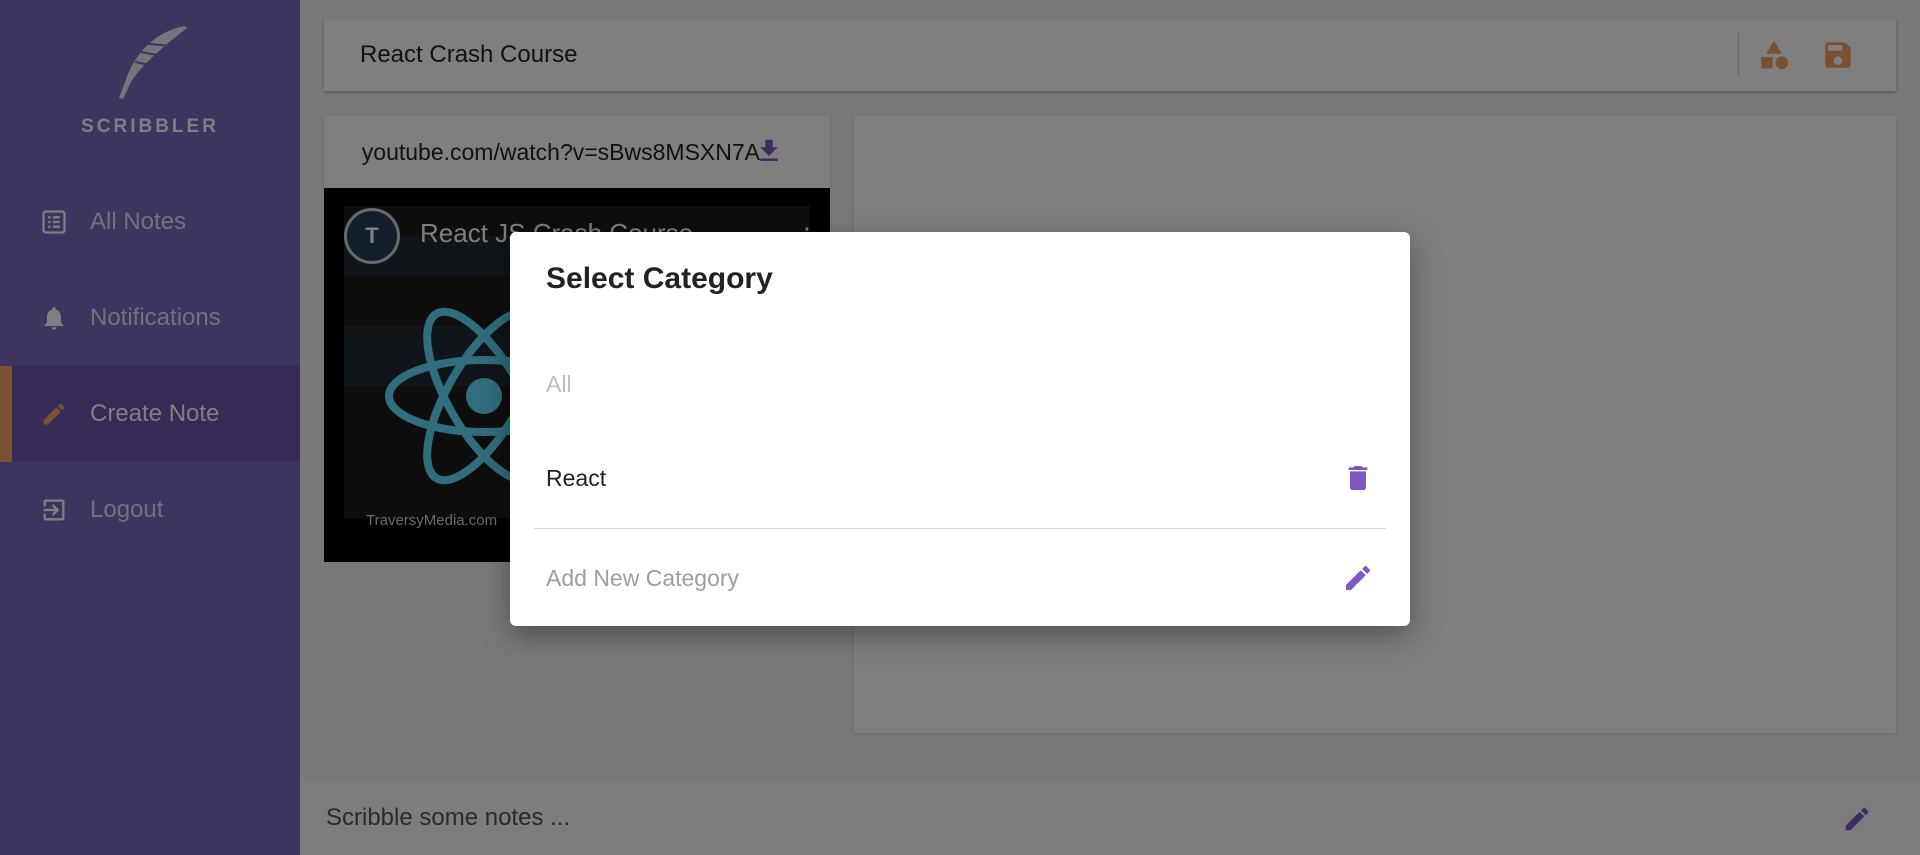 The height and width of the screenshot is (855, 1920). What do you see at coordinates (642, 578) in the screenshot?
I see `add-category-input: Add New Category` at bounding box center [642, 578].